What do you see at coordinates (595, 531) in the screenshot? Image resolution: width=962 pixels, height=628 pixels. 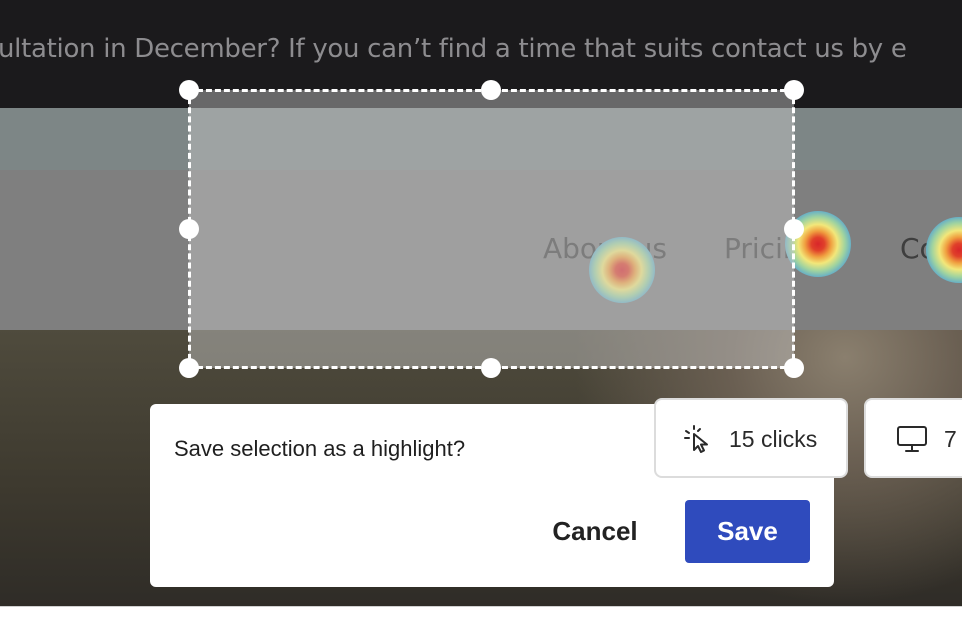 I see `cancel-button: Cancel` at bounding box center [595, 531].